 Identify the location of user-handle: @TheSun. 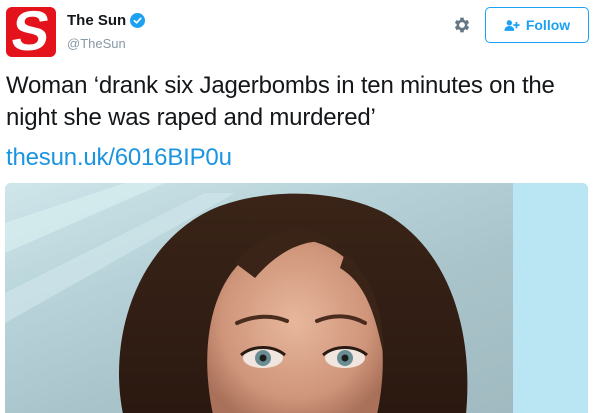
(96, 43).